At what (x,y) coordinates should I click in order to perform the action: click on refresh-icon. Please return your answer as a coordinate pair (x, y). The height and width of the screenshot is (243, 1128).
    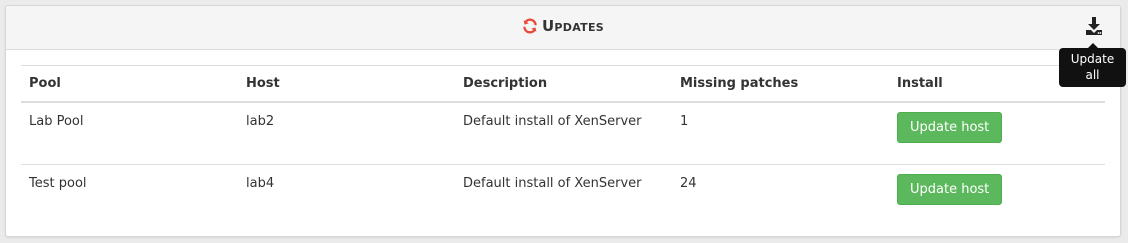
    Looking at the image, I should click on (530, 26).